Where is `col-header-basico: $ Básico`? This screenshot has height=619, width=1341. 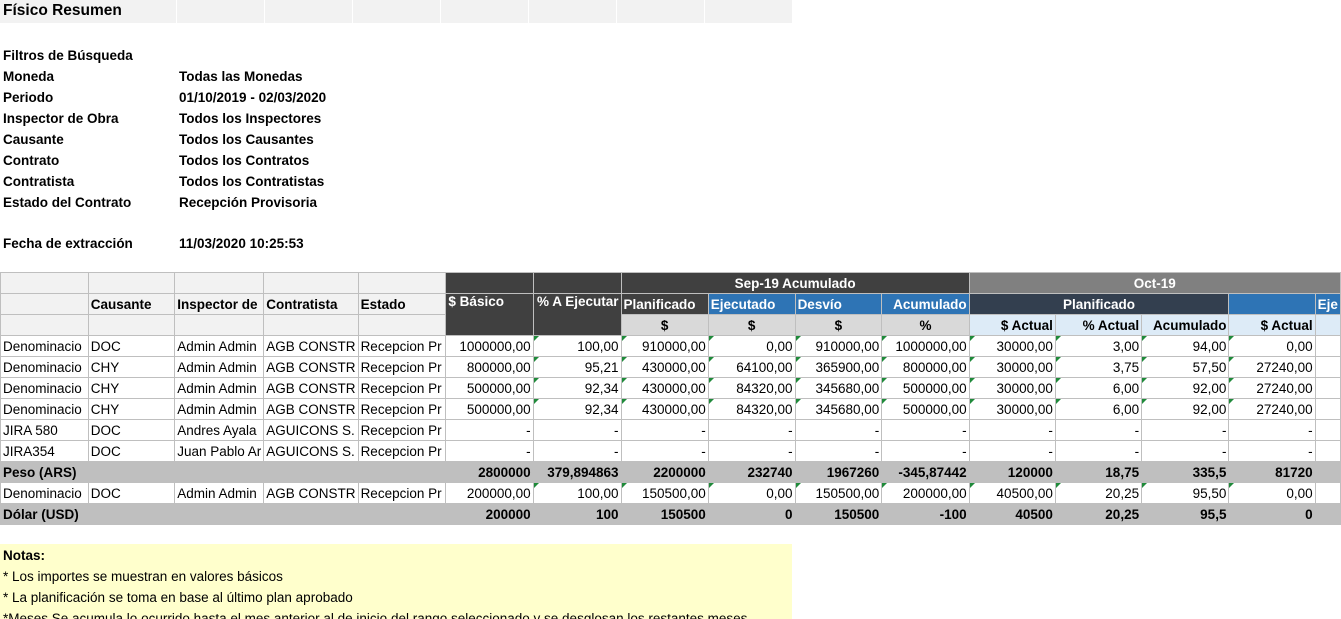 col-header-basico: $ Básico is located at coordinates (489, 314).